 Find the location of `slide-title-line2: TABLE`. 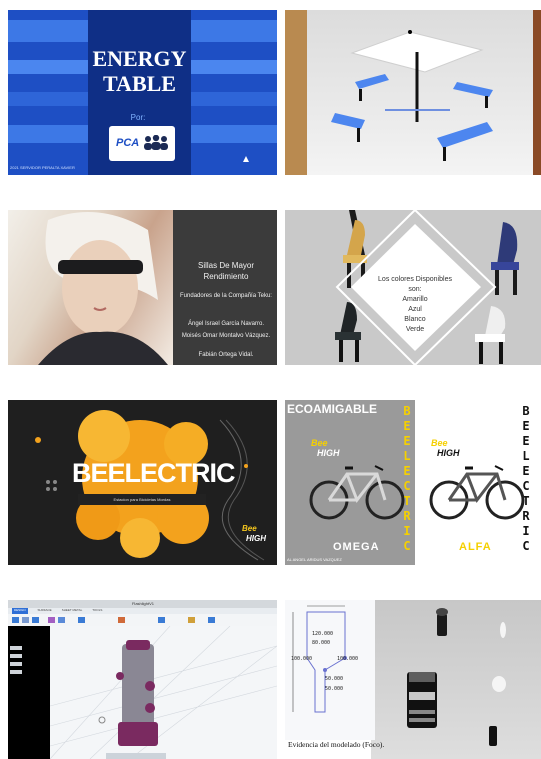

slide-title-line2: TABLE is located at coordinates (139, 83).